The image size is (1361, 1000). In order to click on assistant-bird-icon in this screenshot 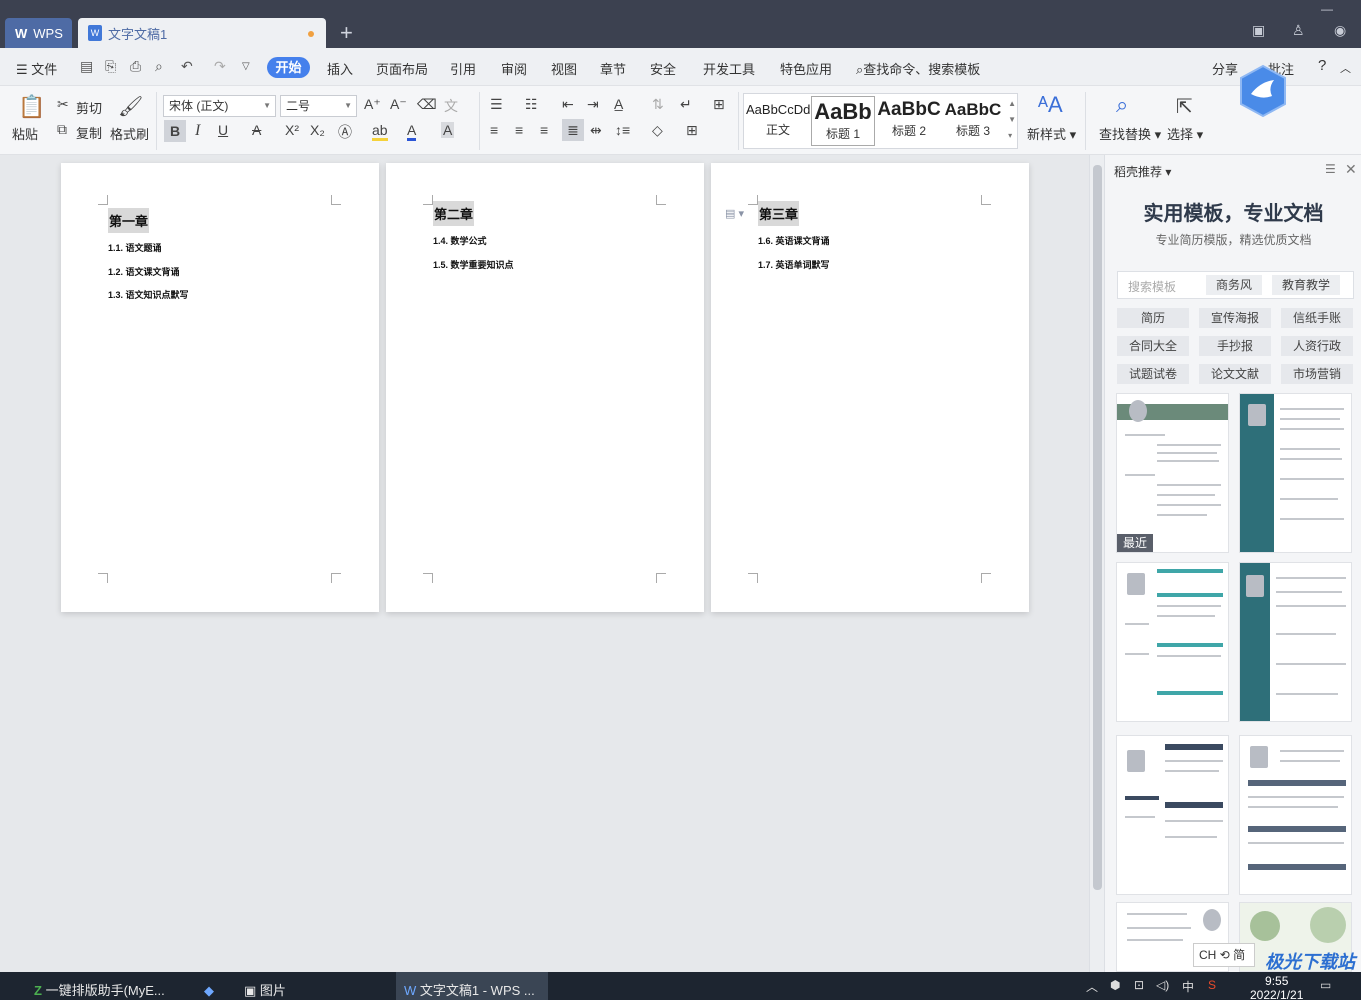, I will do `click(1263, 91)`.